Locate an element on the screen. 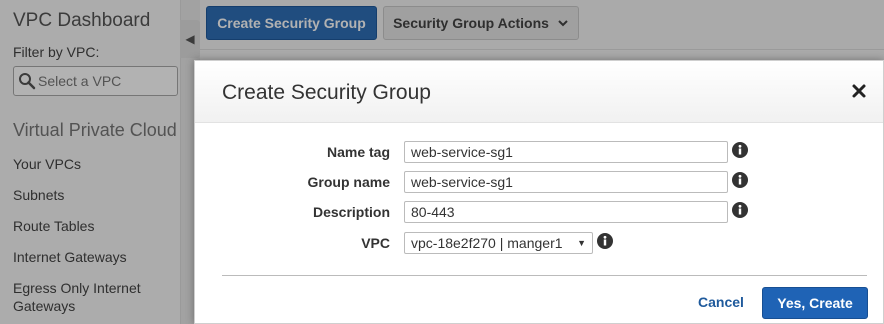 The height and width of the screenshot is (324, 884). dialog-header: Create Security Group is located at coordinates (539, 92).